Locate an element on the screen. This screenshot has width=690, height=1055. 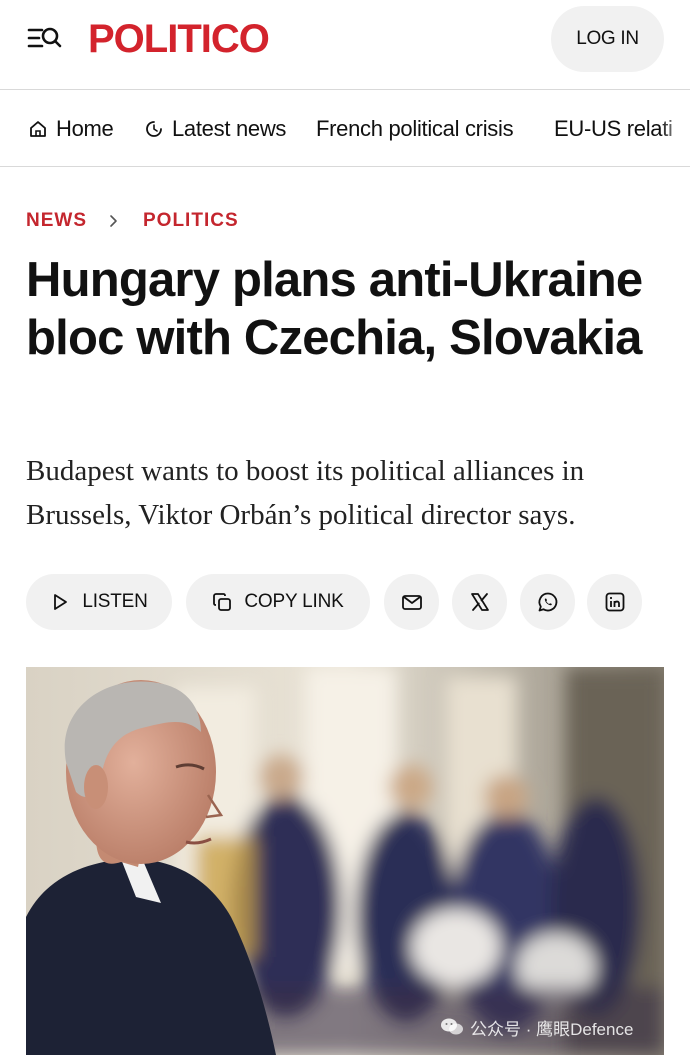
linkedin-icon is located at coordinates (615, 602).